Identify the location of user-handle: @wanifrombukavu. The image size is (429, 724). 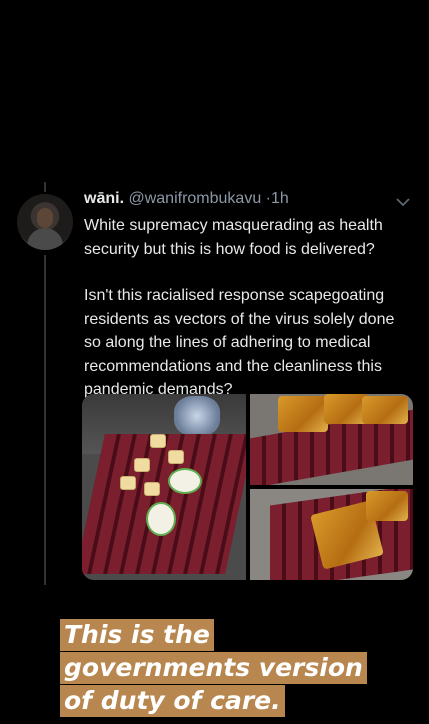
(194, 198).